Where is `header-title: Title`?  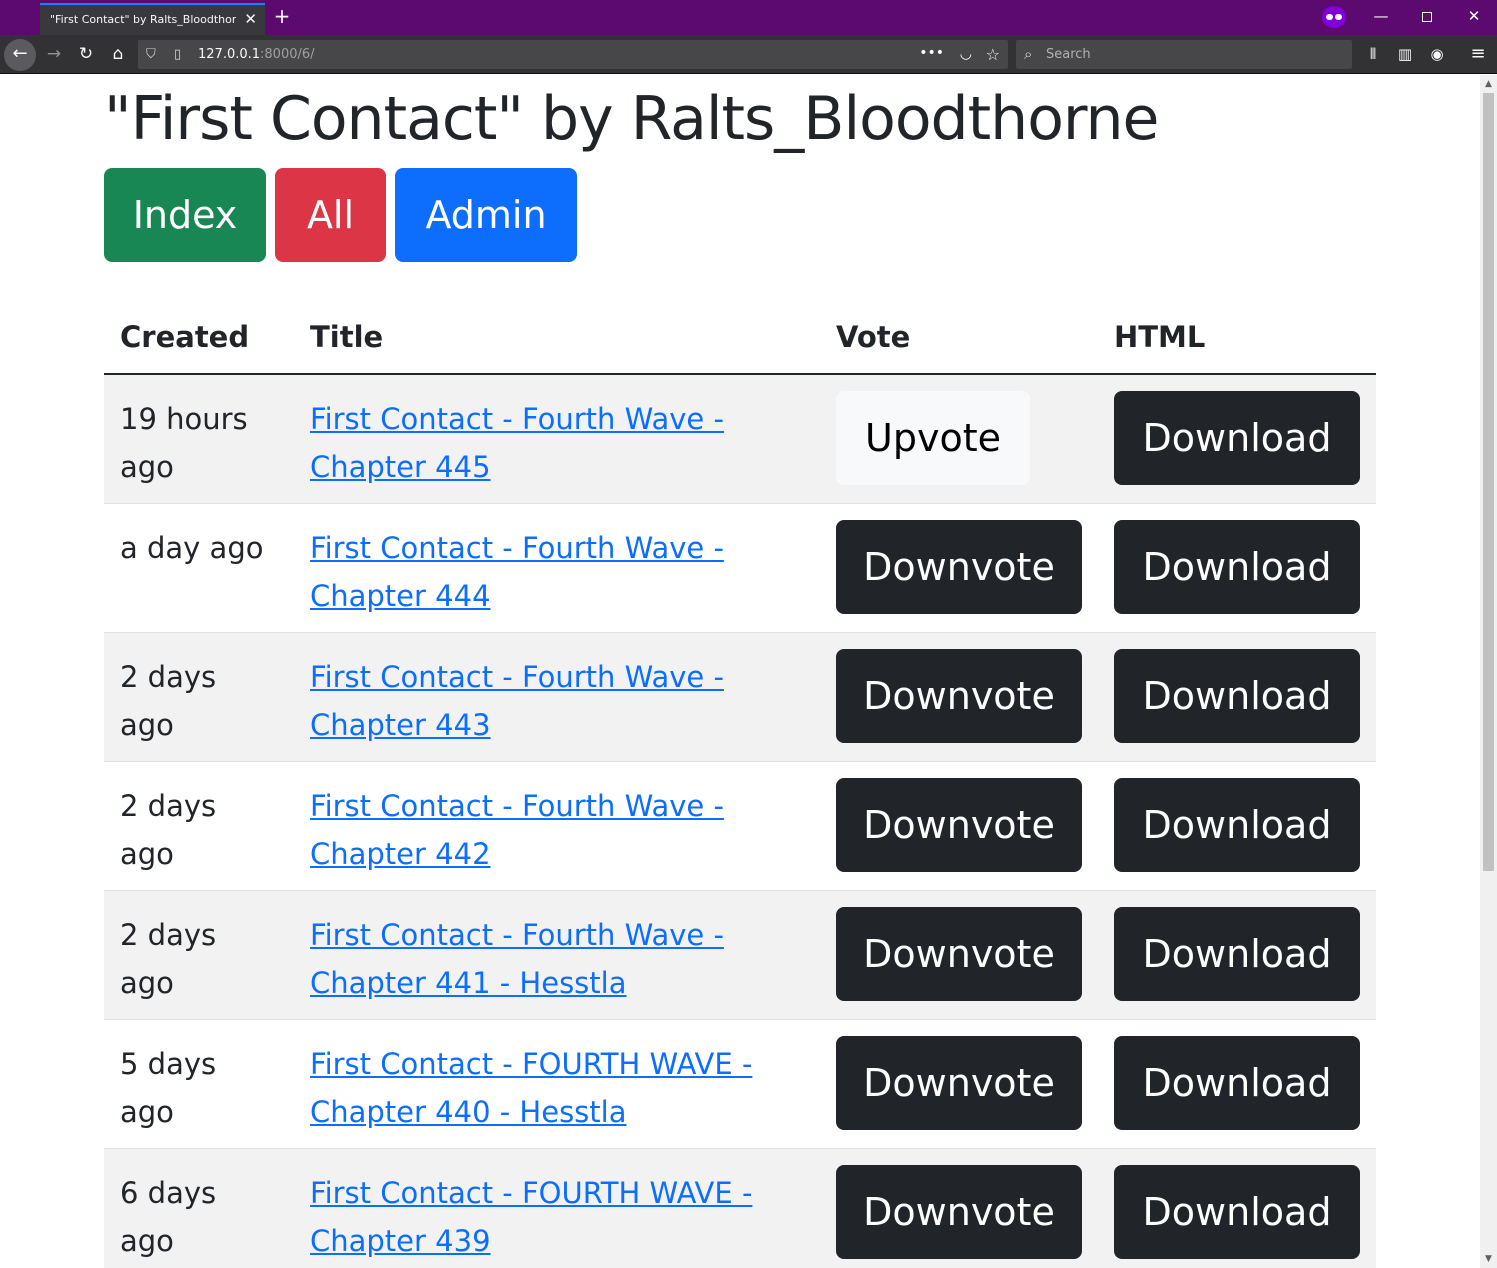 header-title: Title is located at coordinates (557, 337).